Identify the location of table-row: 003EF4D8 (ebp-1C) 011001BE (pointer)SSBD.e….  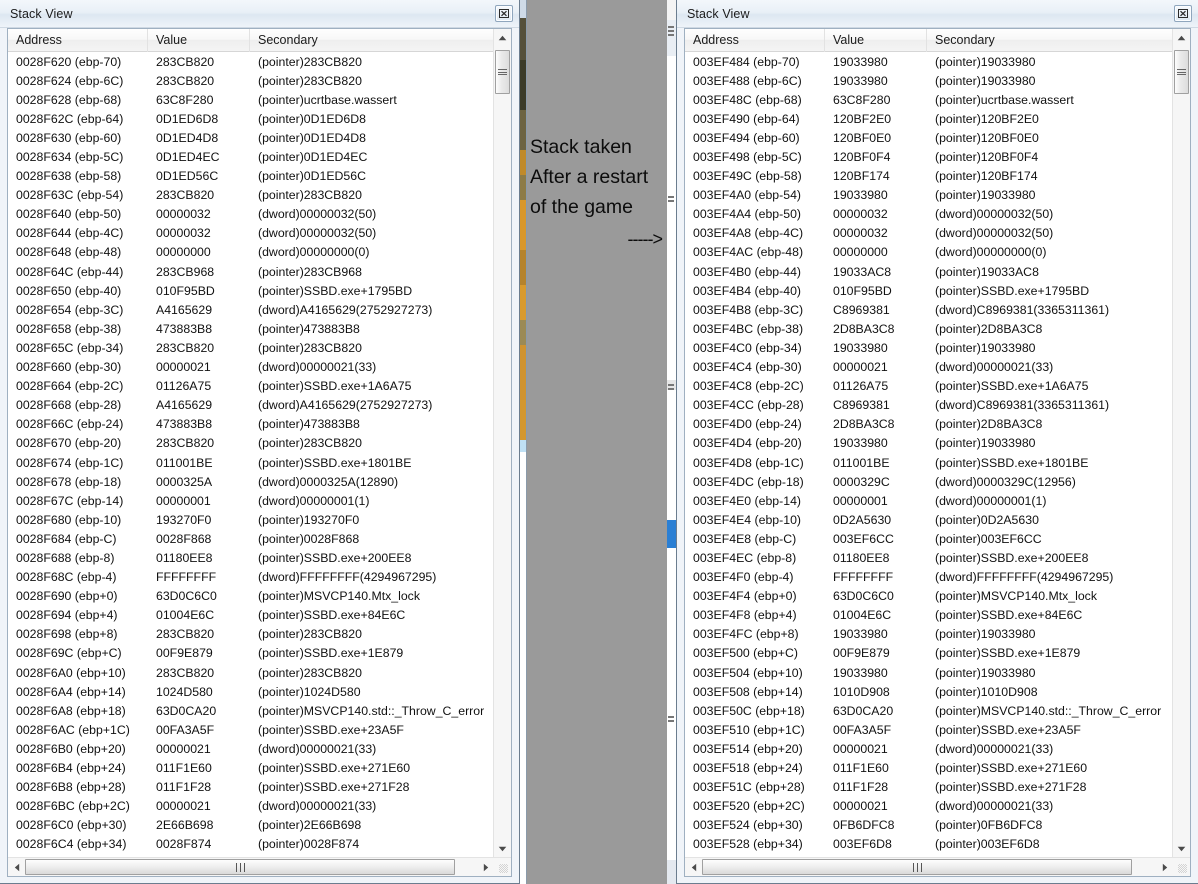
(928, 462).